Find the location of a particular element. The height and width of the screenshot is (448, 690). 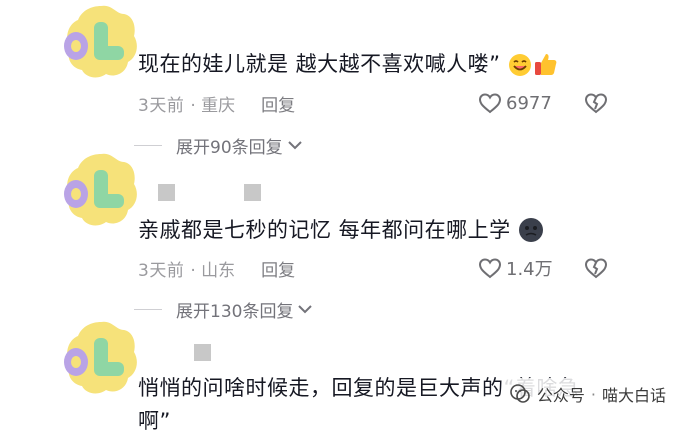

comment-text: 现在的娃儿就是 越大越不喜欢喊人喽” is located at coordinates (366, 64).